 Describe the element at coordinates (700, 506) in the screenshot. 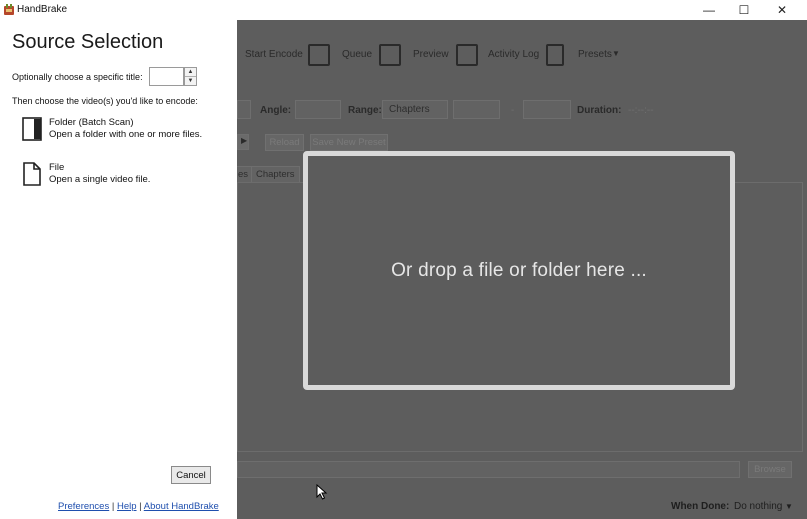

I see `when-done-label: When Done:` at that location.